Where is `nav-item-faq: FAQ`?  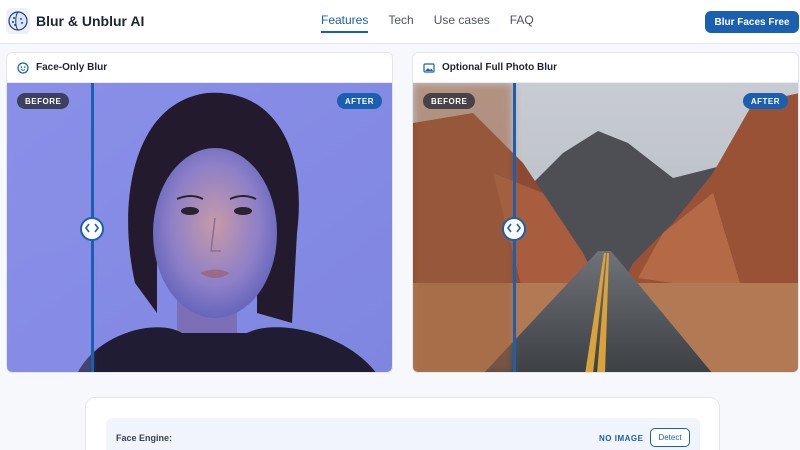
nav-item-faq: FAQ is located at coordinates (522, 23).